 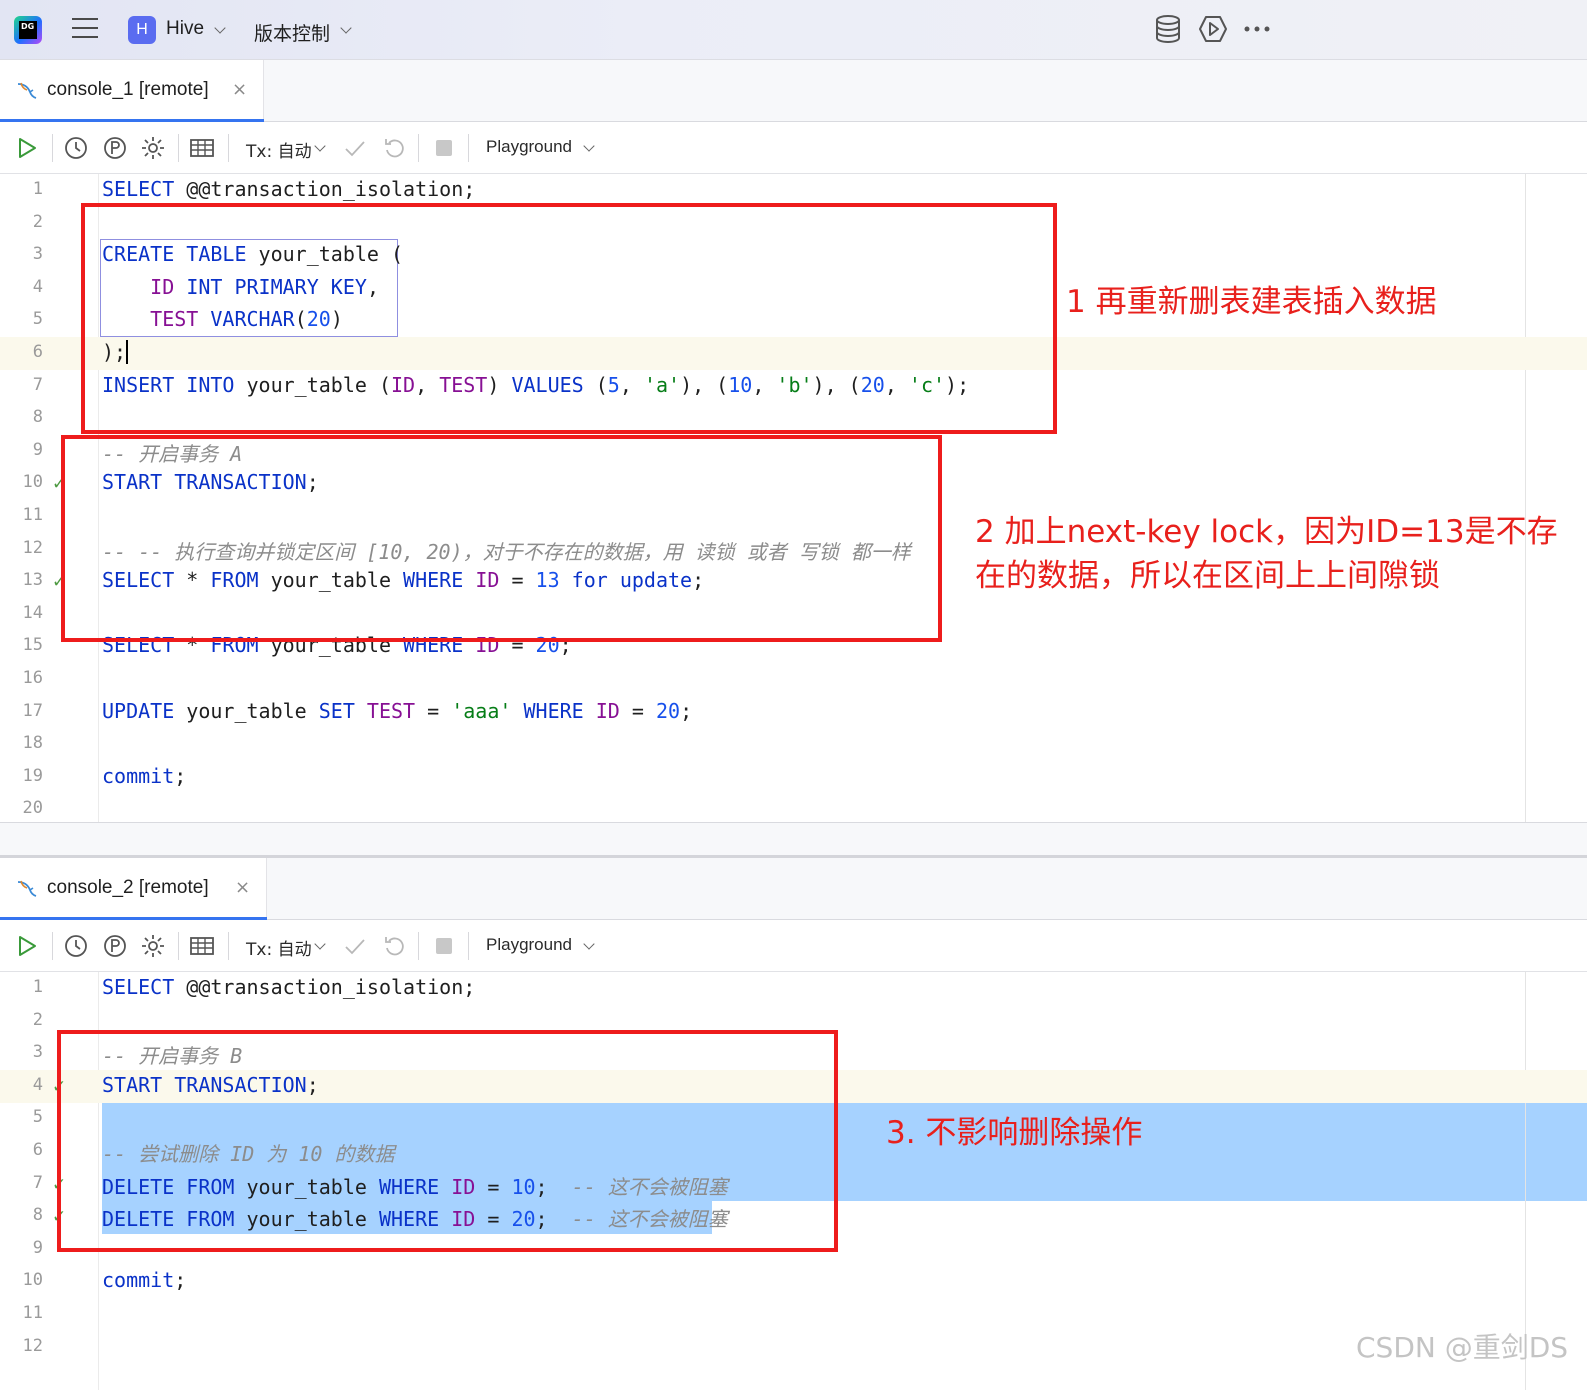 I want to click on code-token: @@transaction_isolation;, so click(x=325, y=987).